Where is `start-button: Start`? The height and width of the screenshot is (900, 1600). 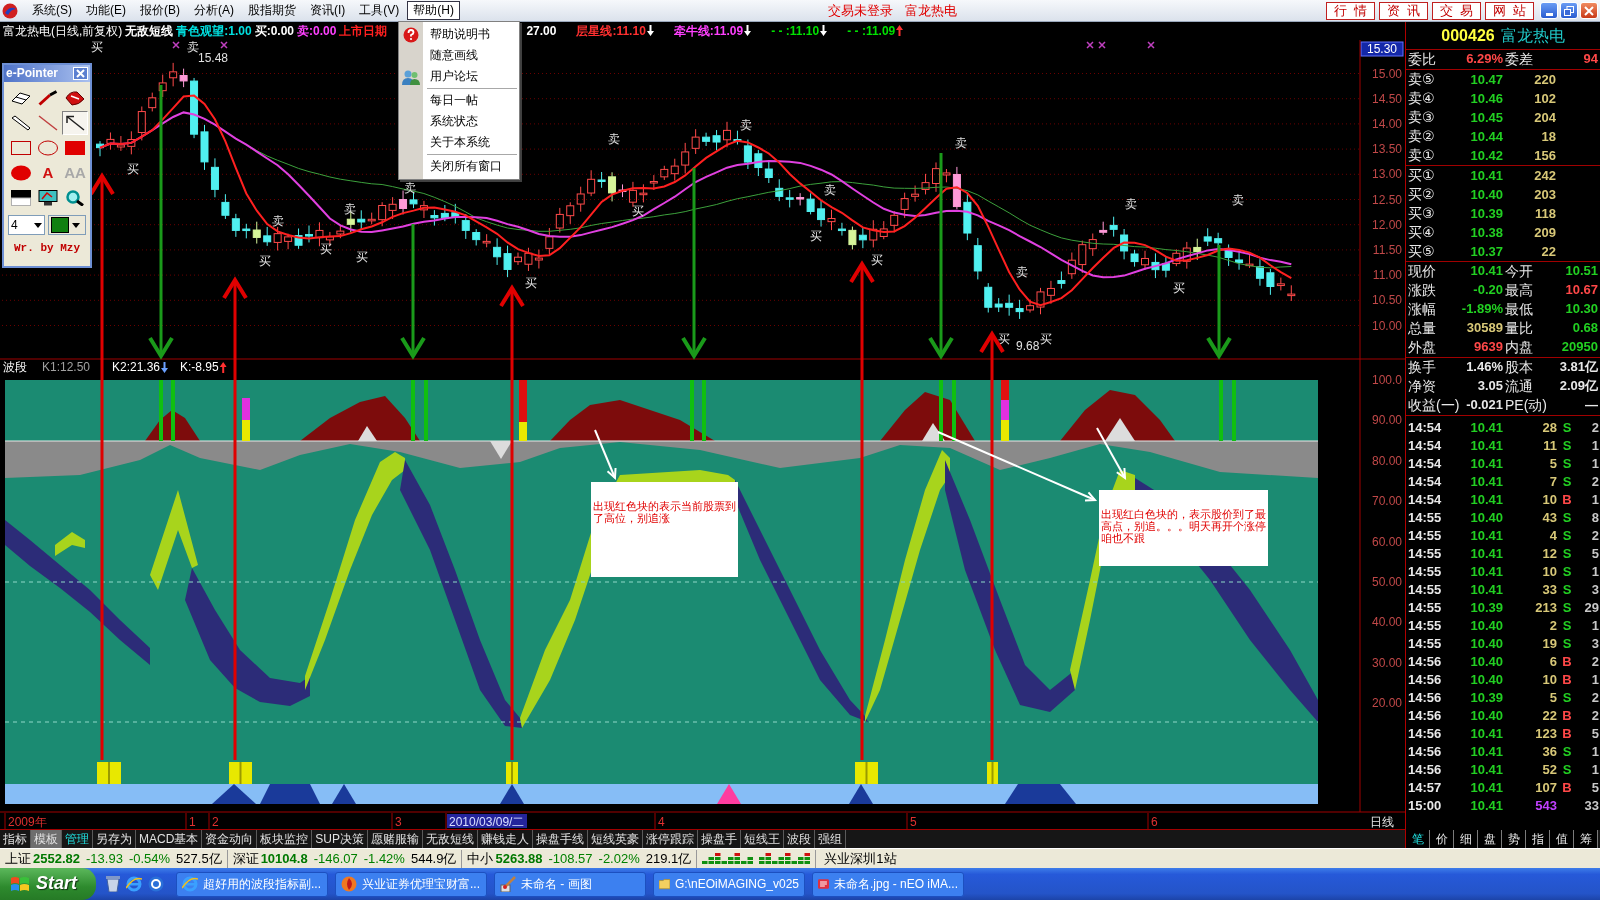 start-button: Start is located at coordinates (48, 884).